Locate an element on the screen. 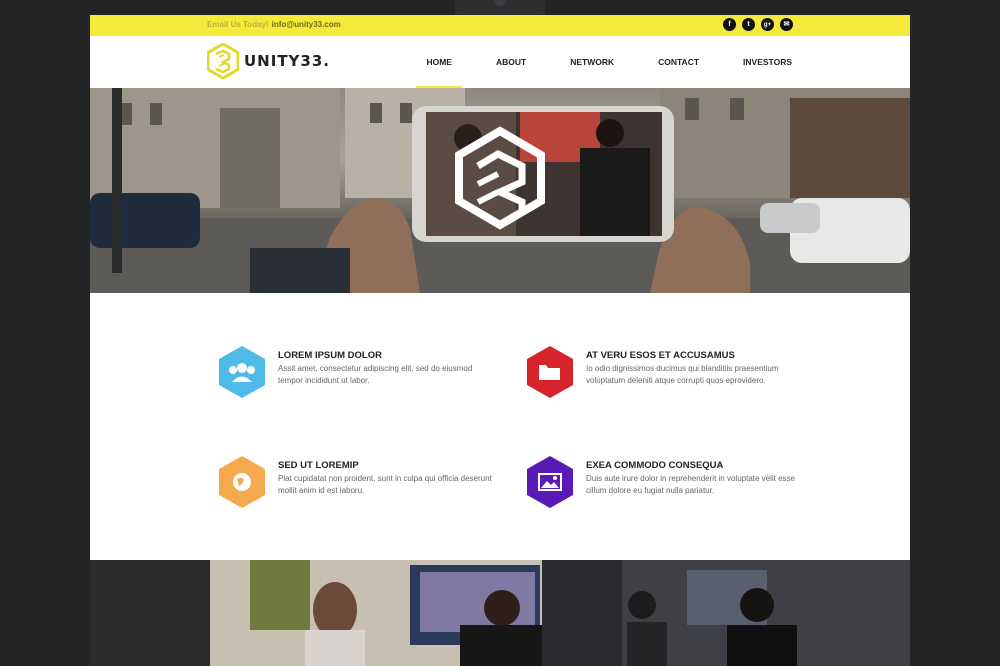 This screenshot has width=1000, height=666. feature-title: AT VERU ESOS ET ACCUSAMUS is located at coordinates (660, 355).